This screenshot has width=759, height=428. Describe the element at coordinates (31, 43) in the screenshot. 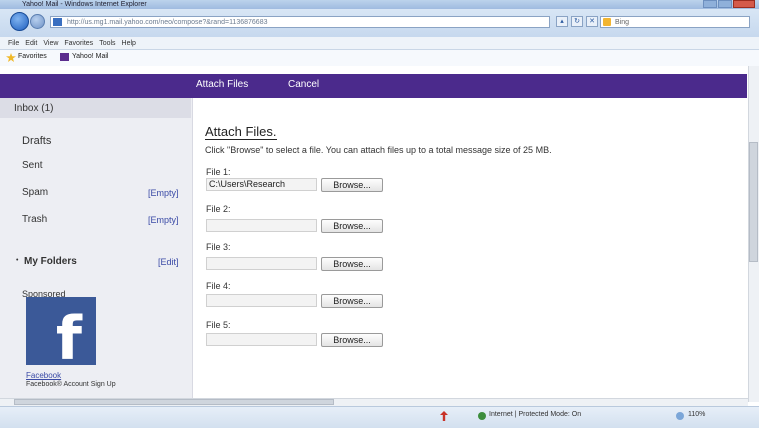

I see `menu-edit: Edit` at that location.